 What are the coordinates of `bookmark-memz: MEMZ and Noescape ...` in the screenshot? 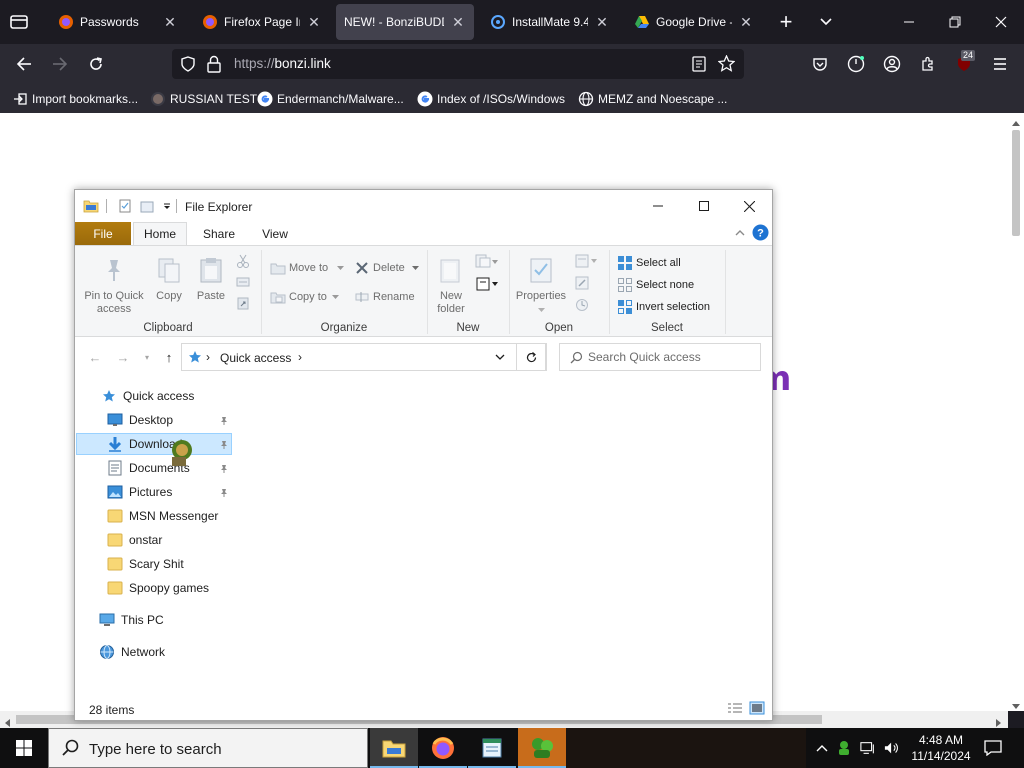 It's located at (652, 99).